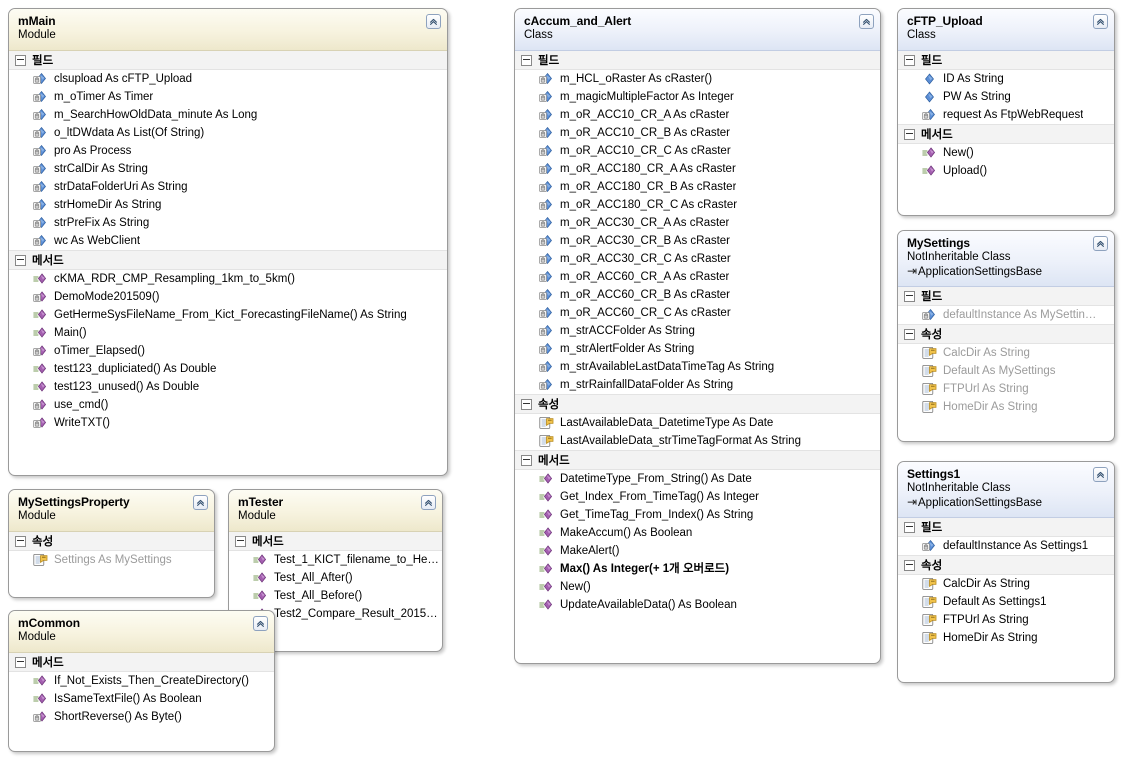  What do you see at coordinates (697, 205) in the screenshot?
I see `member-row: m_oR_ACC180_CR_C As cRaster` at bounding box center [697, 205].